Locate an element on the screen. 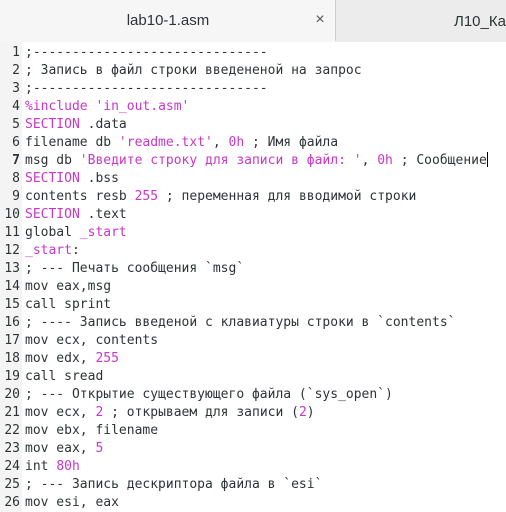  code-line: 22 mov ebx, filename is located at coordinates (253, 431).